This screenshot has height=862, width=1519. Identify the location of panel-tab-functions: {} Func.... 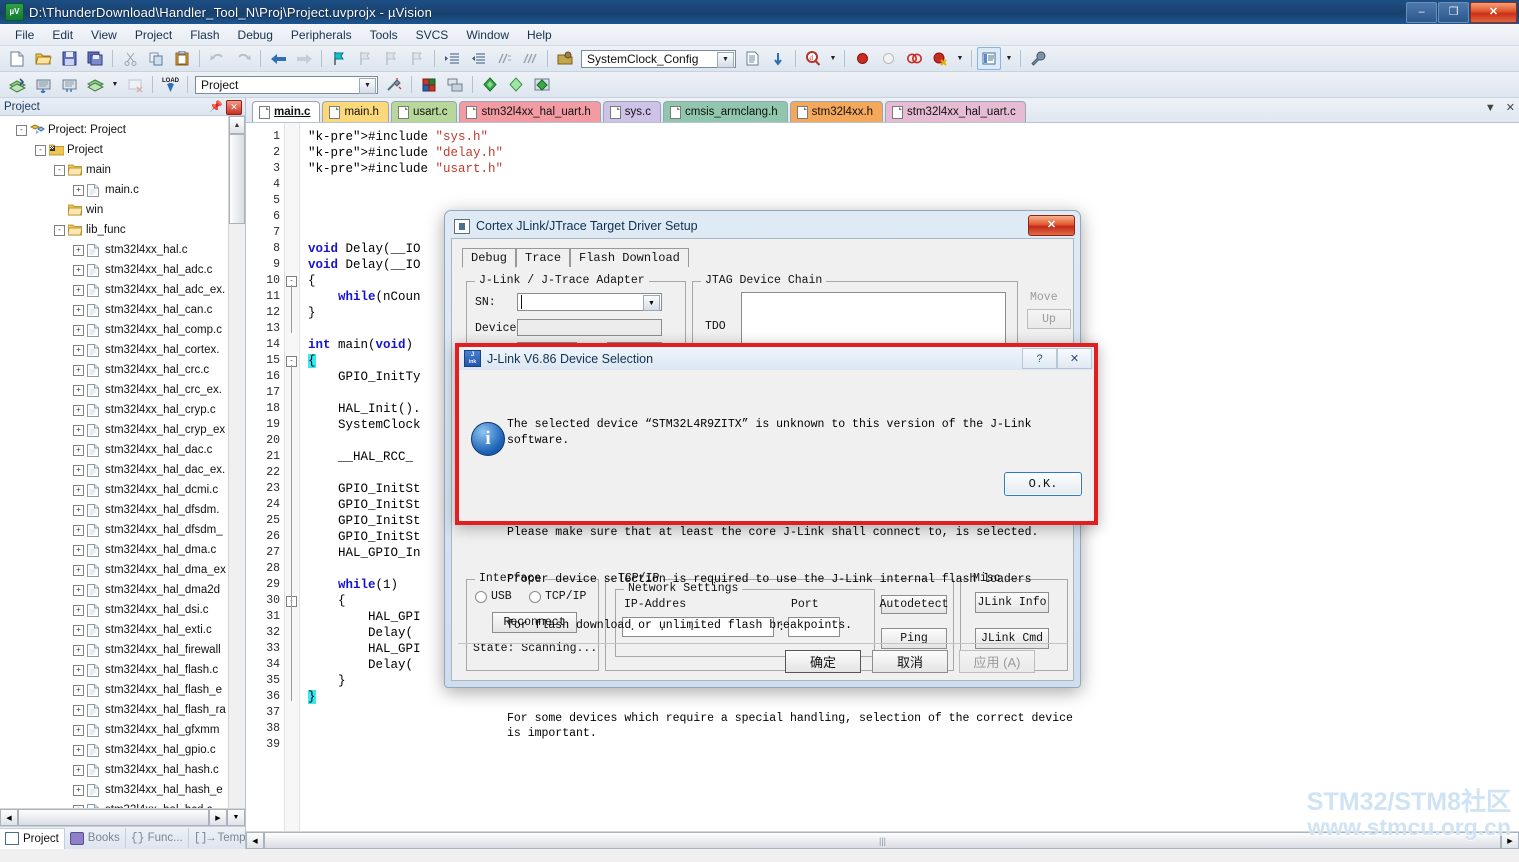
(157, 838).